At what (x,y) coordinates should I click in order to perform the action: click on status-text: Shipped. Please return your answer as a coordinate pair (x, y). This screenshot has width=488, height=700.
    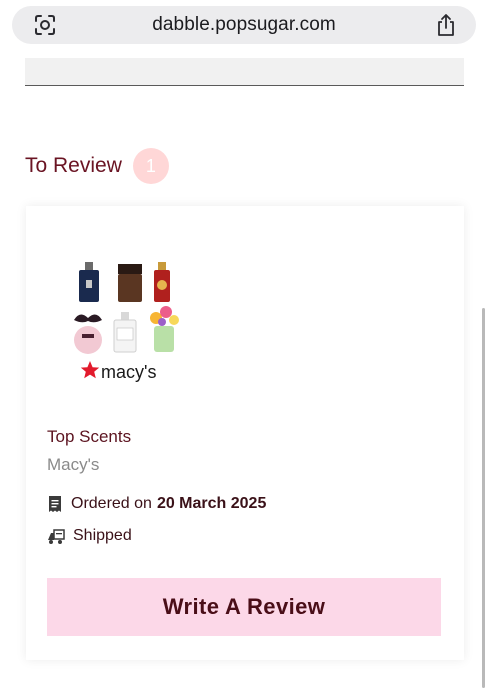
    Looking at the image, I should click on (102, 535).